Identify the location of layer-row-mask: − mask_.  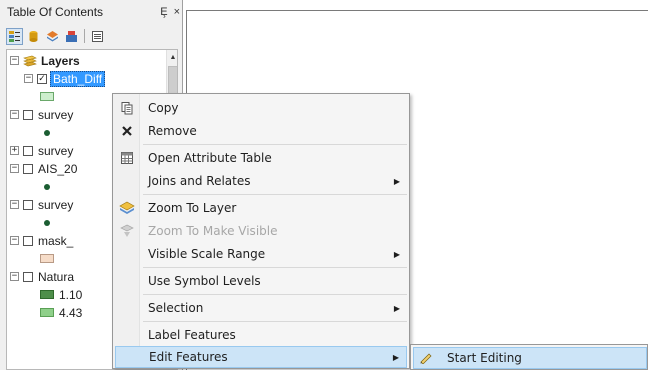
(42, 240).